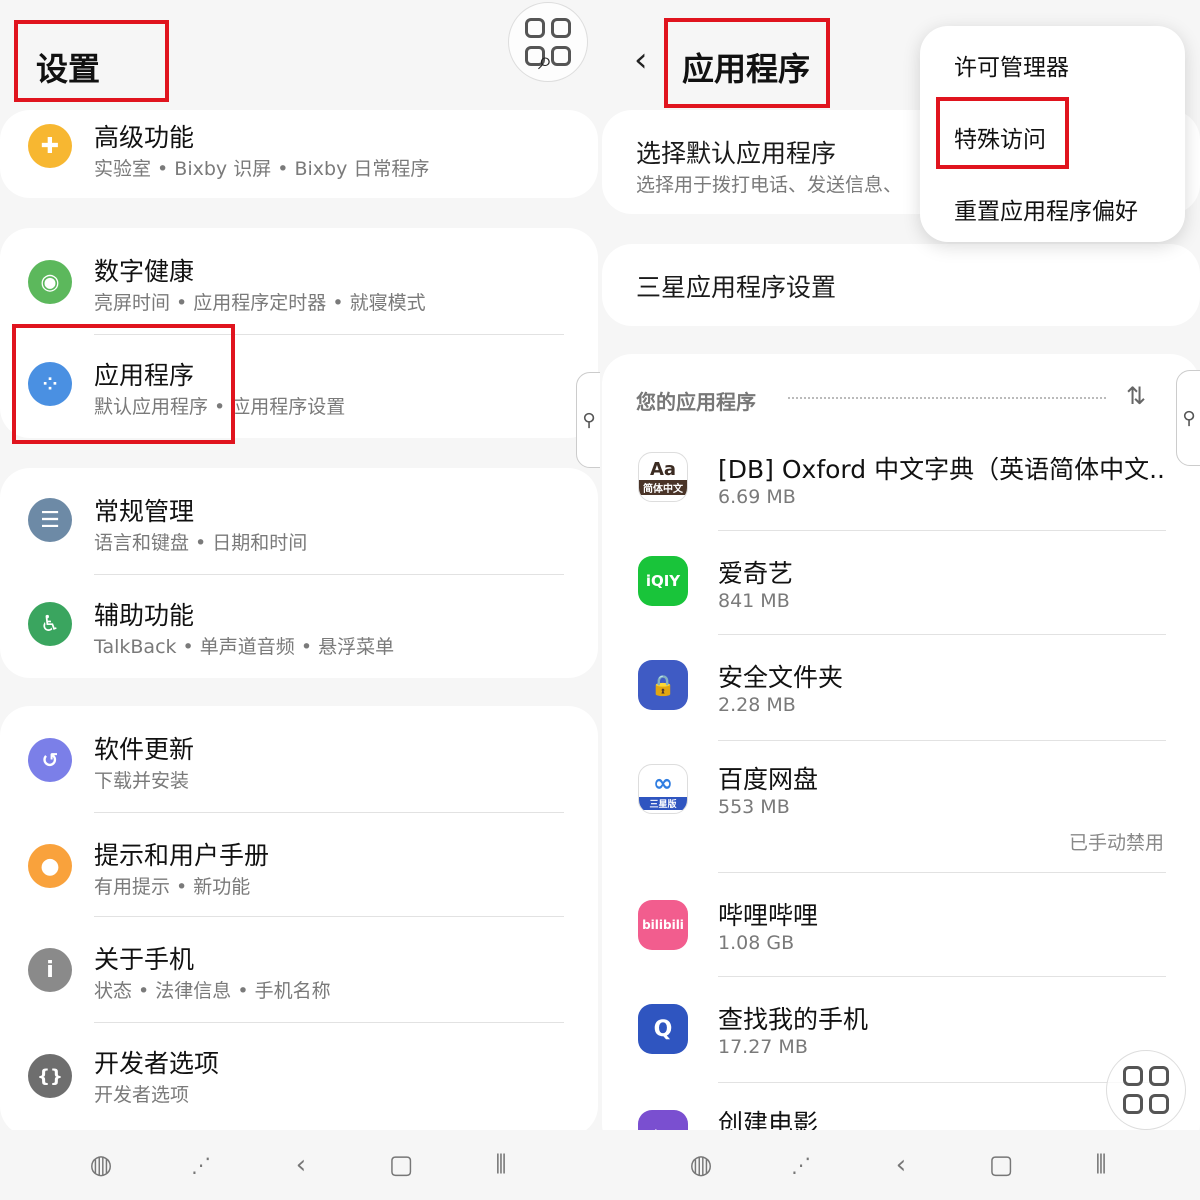 The image size is (1200, 1200). What do you see at coordinates (901, 1028) in the screenshot?
I see `app-row: Q 查找我的手机 17.27 MB` at bounding box center [901, 1028].